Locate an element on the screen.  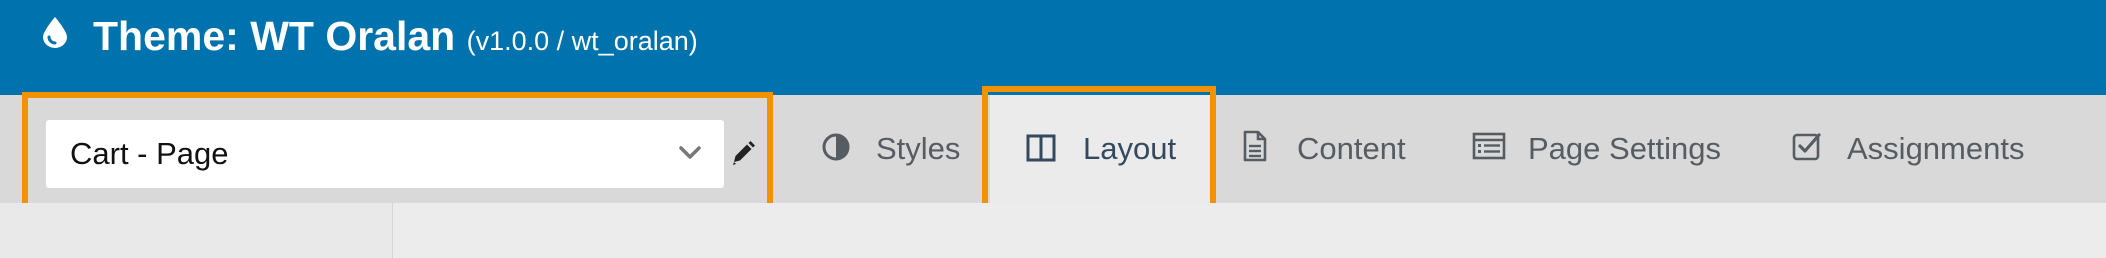
page-title: Theme: WT Oralan (v1.0.0 / wt_oralan) is located at coordinates (395, 38).